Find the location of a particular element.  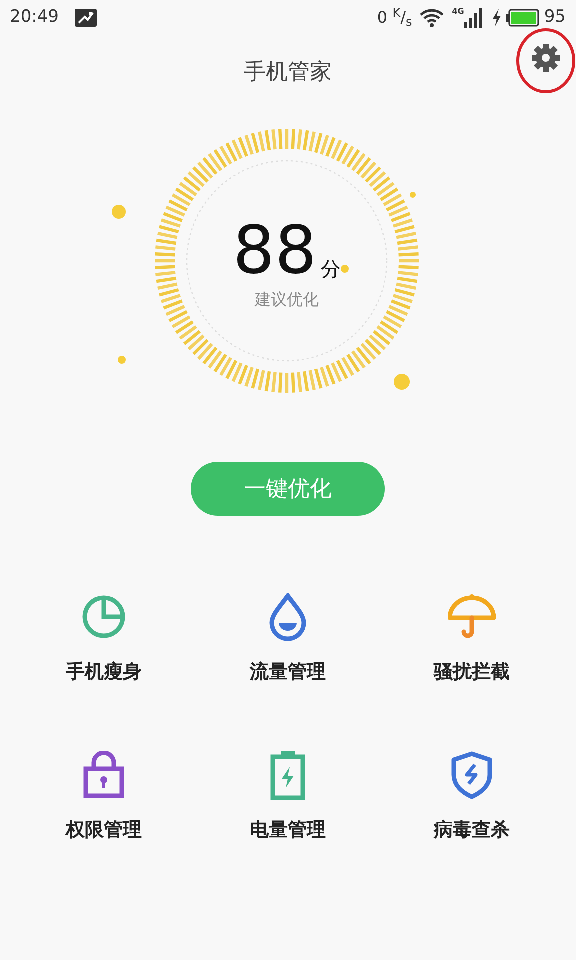

tool-label: 手机瘦身 is located at coordinates (104, 672).